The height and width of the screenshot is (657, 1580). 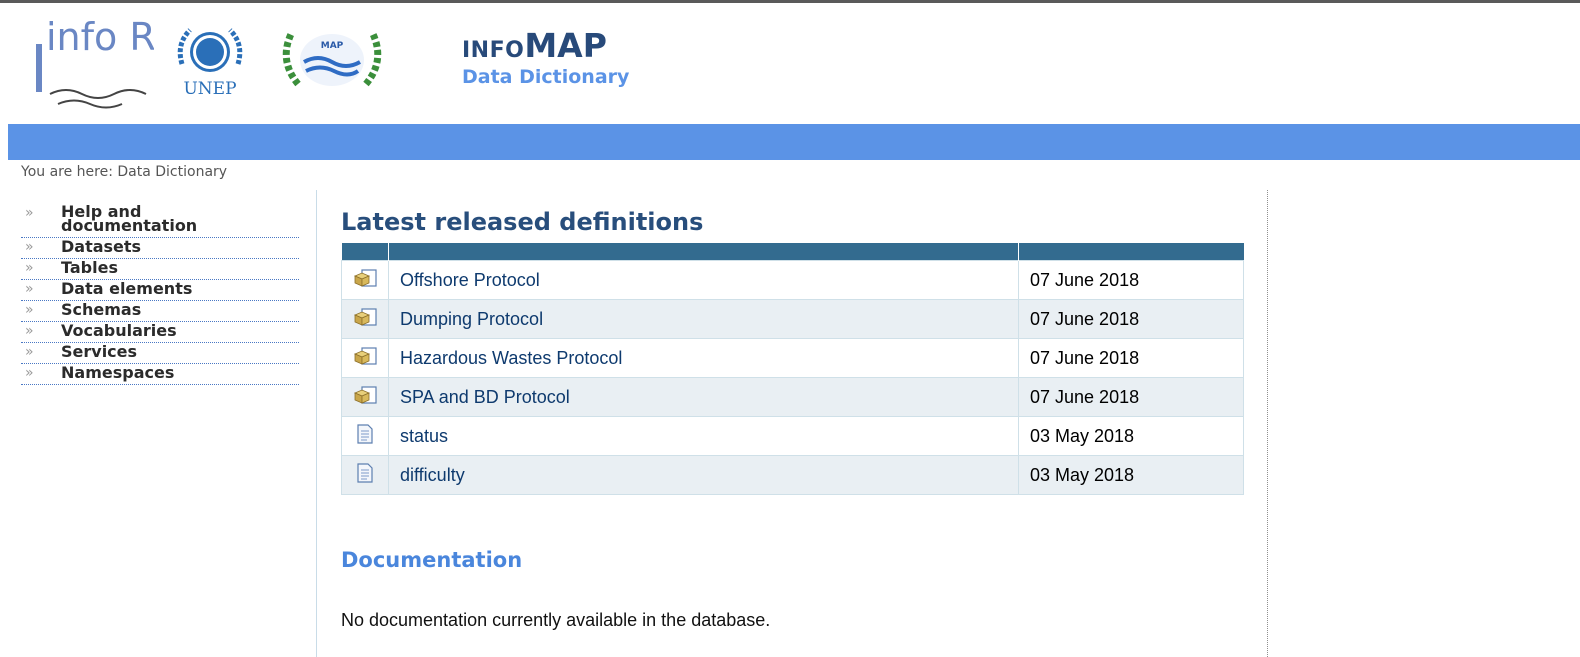 I want to click on menu-item-label: Namespaces, so click(x=117, y=373).